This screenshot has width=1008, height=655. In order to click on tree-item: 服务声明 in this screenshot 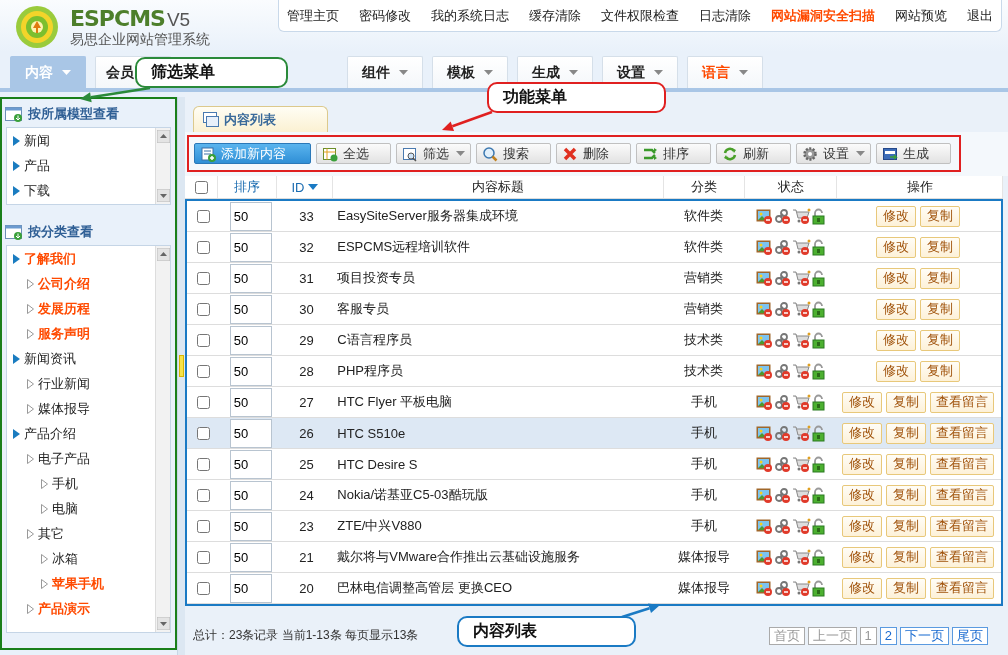, I will do `click(81, 333)`.